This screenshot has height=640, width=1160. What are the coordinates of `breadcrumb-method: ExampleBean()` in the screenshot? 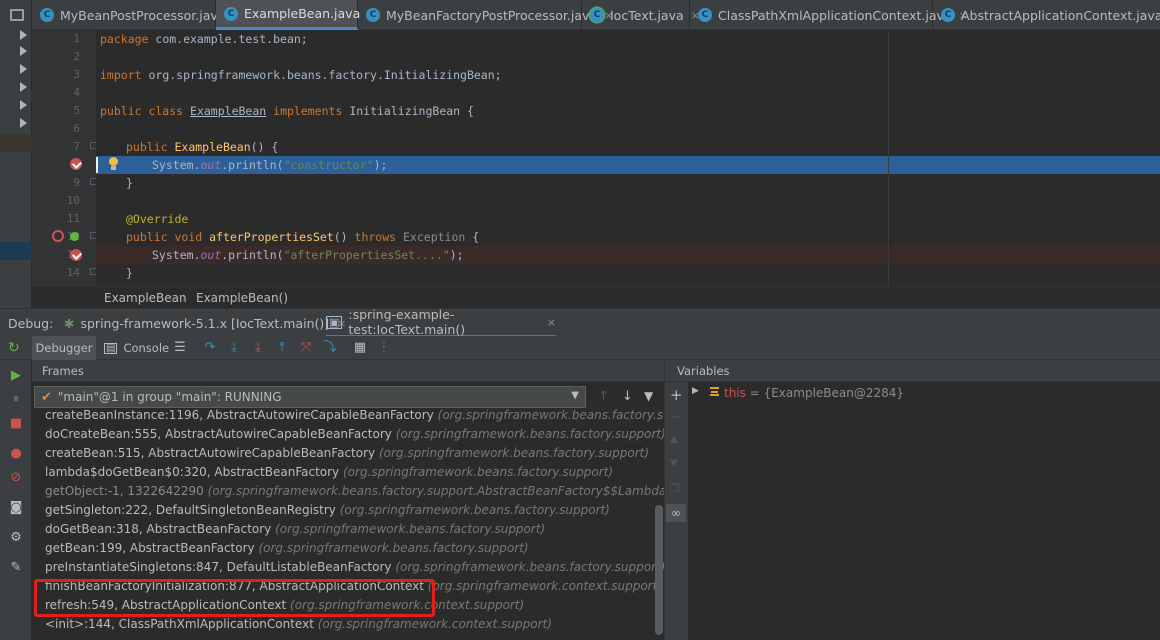 It's located at (242, 298).